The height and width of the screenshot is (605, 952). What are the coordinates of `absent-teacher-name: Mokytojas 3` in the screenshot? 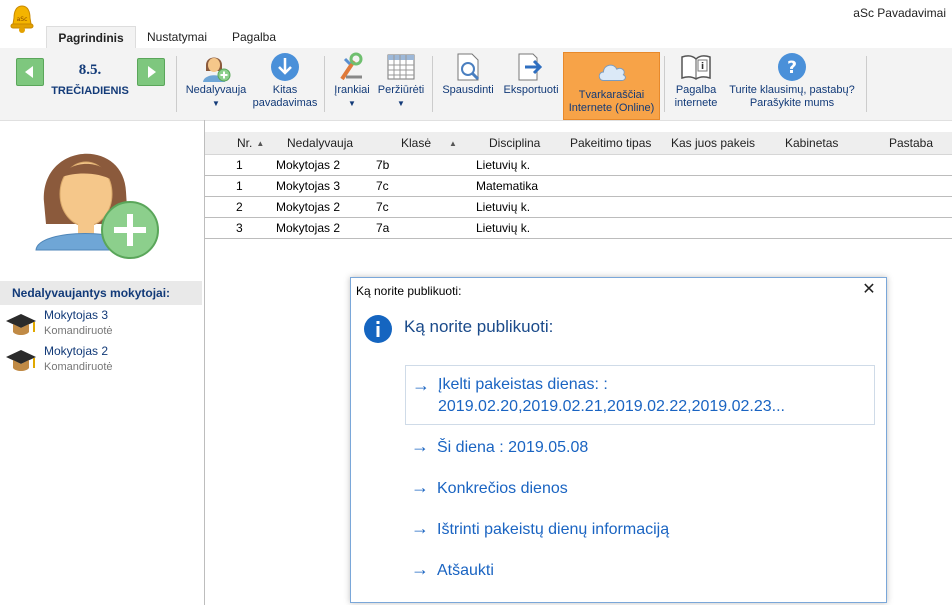 It's located at (76, 315).